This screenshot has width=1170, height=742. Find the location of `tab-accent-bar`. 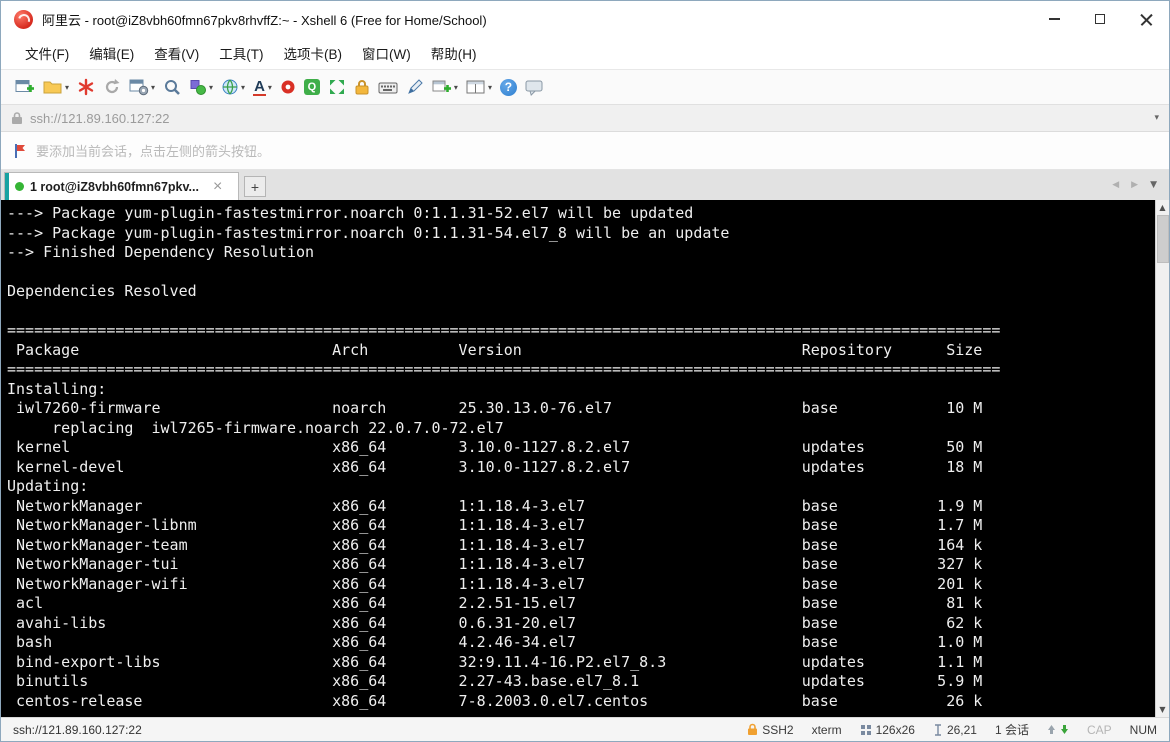

tab-accent-bar is located at coordinates (7, 186).